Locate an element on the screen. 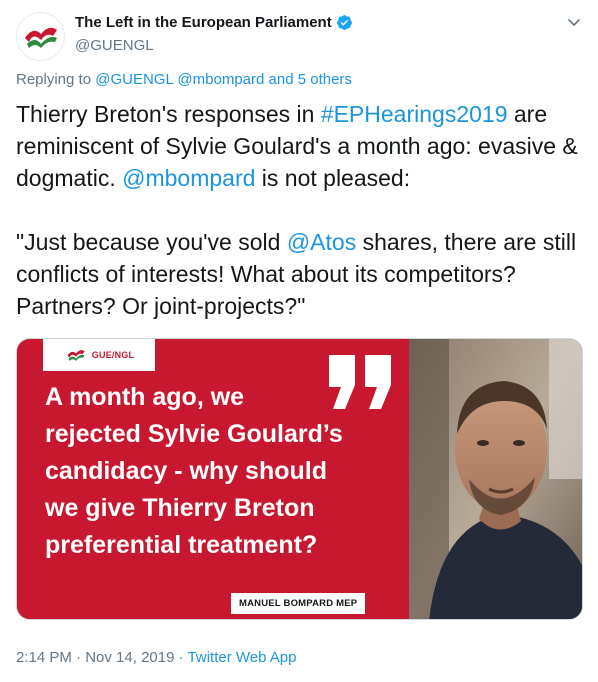  media-logo-text: GUE/NGL is located at coordinates (113, 355).